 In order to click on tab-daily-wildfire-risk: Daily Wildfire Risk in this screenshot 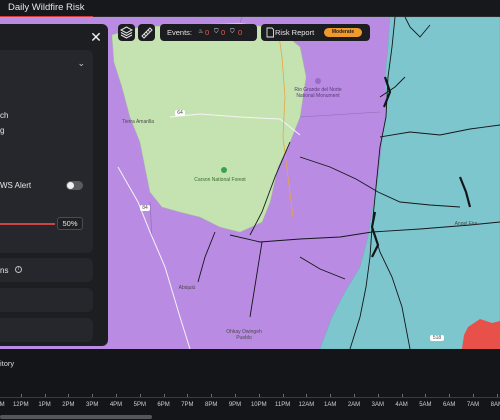, I will do `click(46, 9)`.